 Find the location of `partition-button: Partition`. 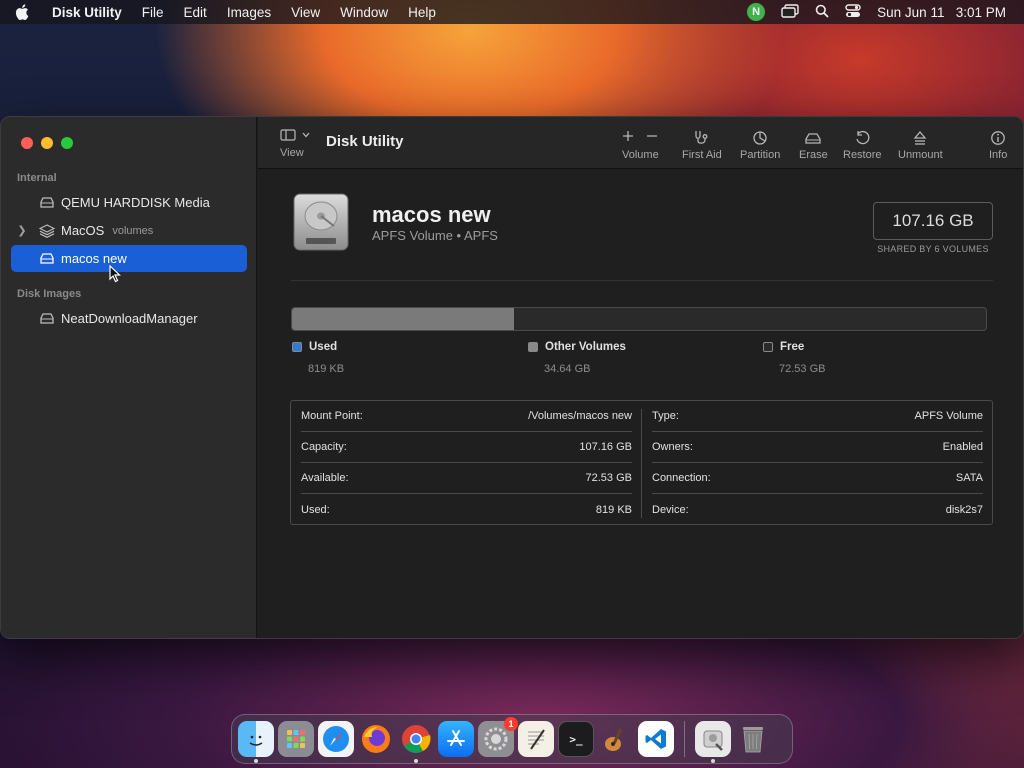

partition-button: Partition is located at coordinates (760, 144).